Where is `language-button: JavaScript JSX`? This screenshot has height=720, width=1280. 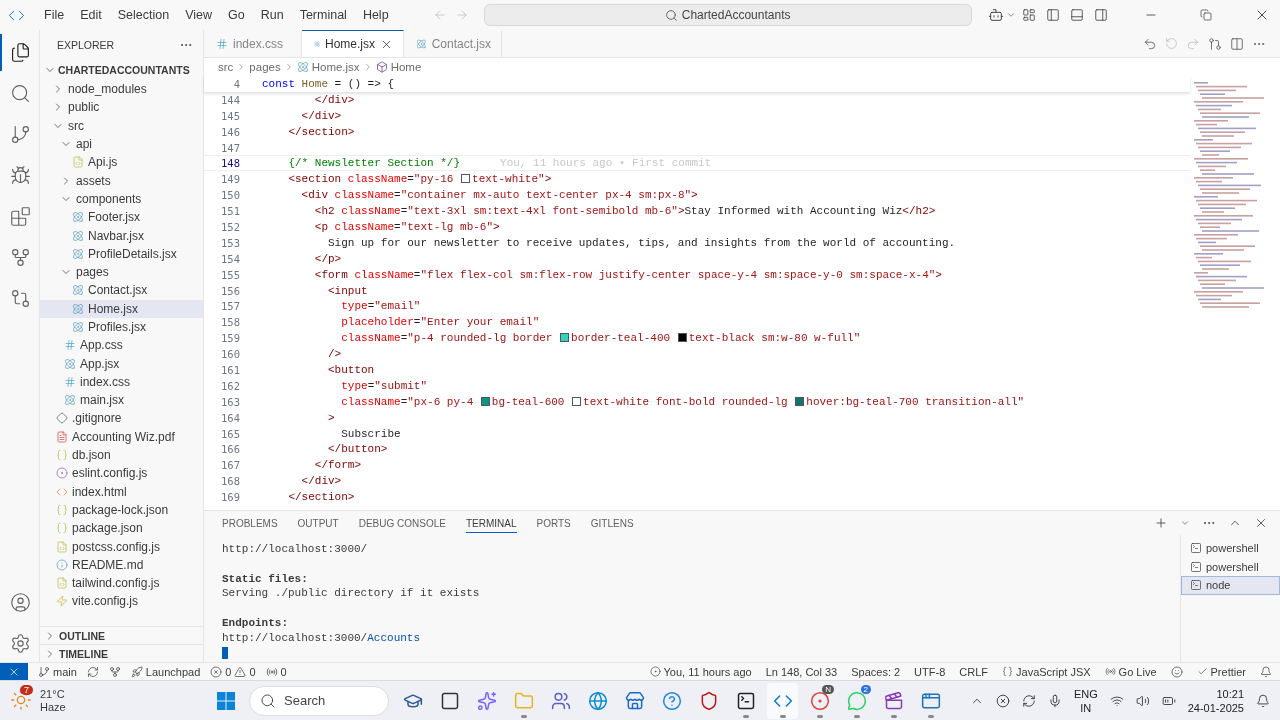 language-button: JavaScript JSX is located at coordinates (1046, 671).